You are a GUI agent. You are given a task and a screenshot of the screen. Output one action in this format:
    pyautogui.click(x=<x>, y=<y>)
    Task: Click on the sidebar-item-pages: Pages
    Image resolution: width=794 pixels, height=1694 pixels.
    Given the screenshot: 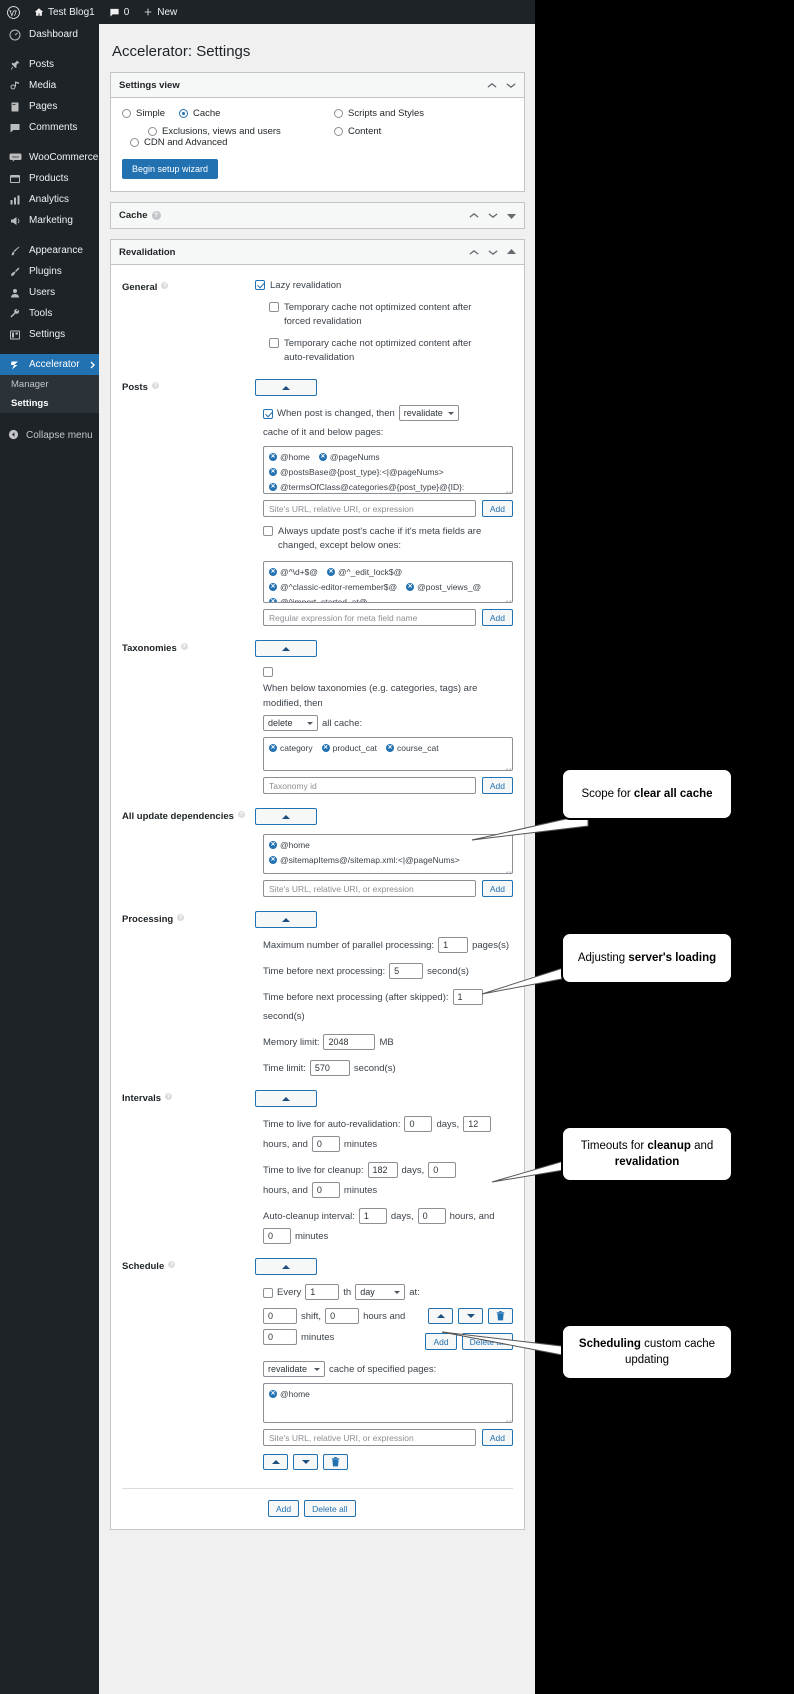 What is the action you would take?
    pyautogui.click(x=49, y=106)
    